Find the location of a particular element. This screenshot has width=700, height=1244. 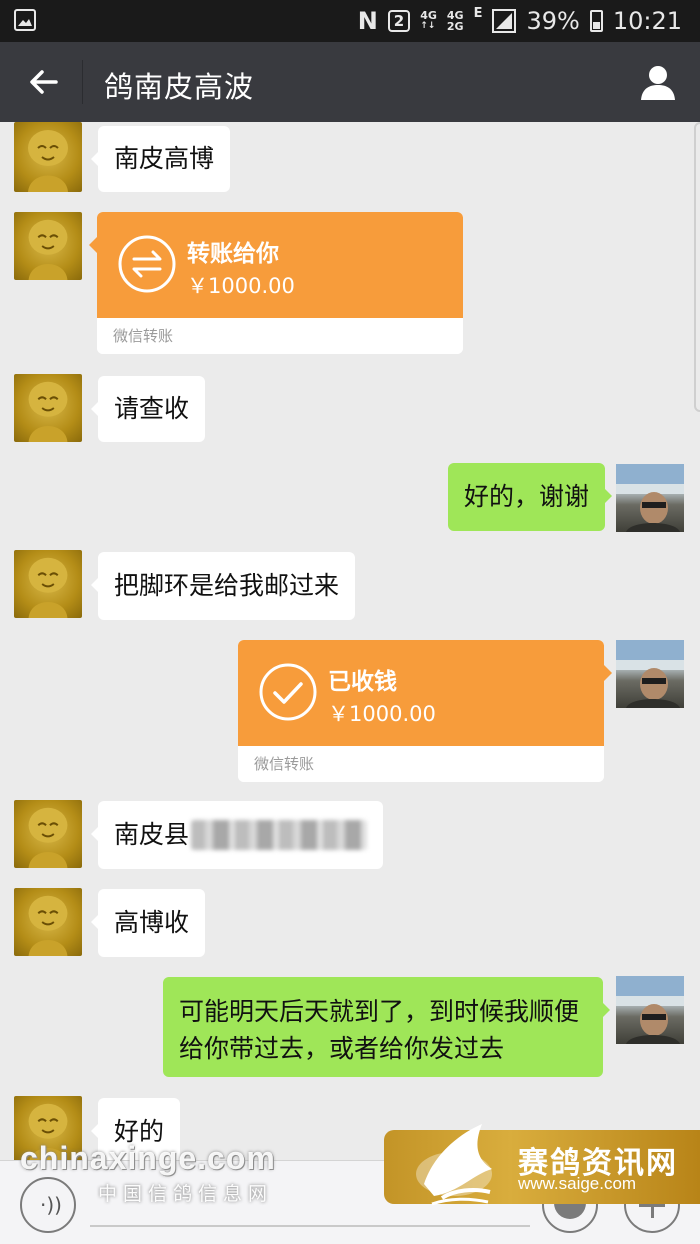

saige-logo-watermark: 赛鸽资讯网 www.saige.com is located at coordinates (542, 1165).